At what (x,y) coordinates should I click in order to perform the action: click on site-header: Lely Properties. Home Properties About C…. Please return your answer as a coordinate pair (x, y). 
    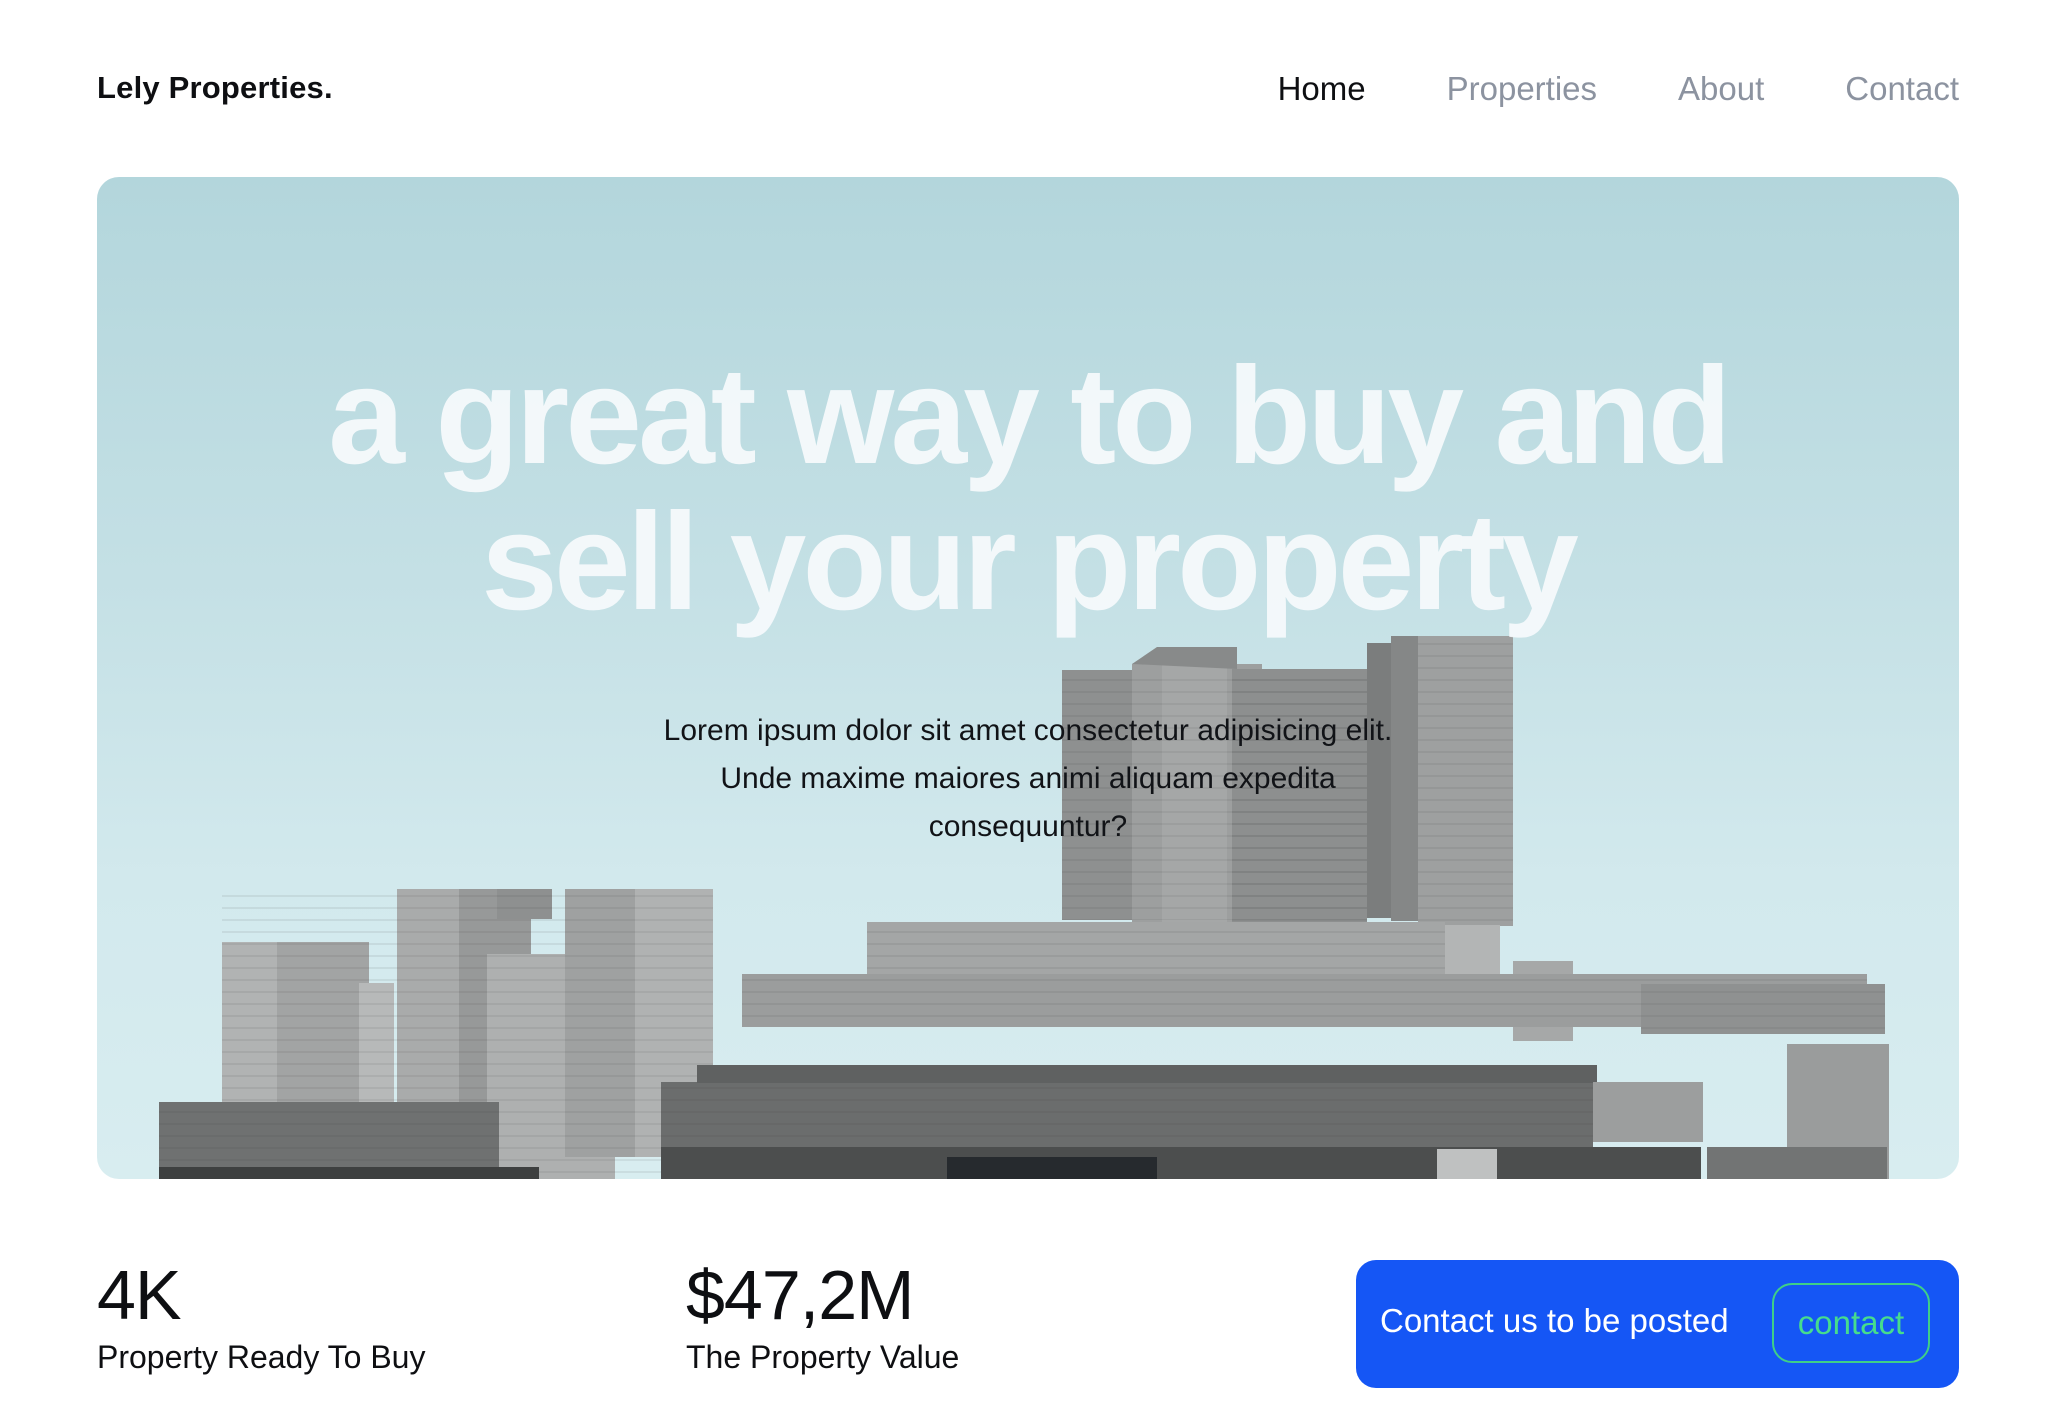
    Looking at the image, I should click on (1028, 92).